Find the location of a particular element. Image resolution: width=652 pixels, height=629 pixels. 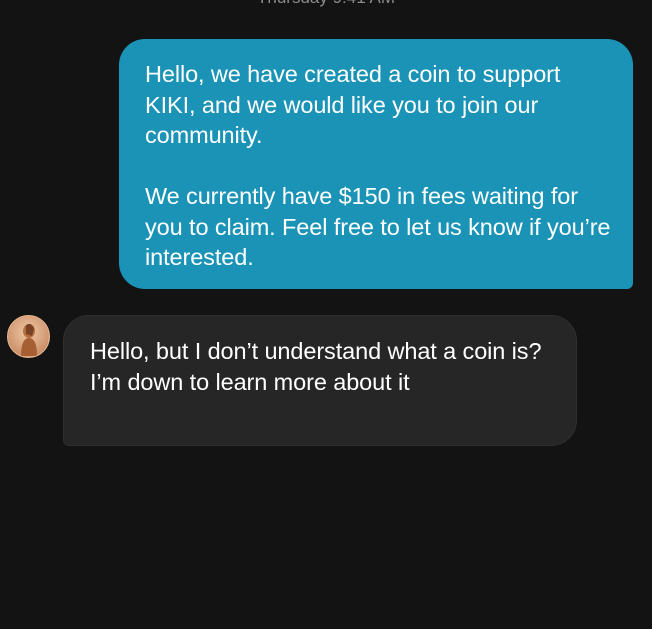

avatar-photo-icon is located at coordinates (28, 336).